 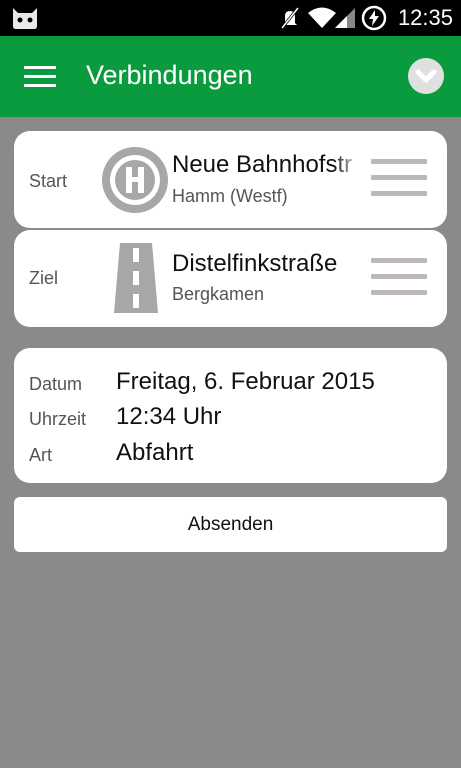 What do you see at coordinates (262, 164) in the screenshot?
I see `start-location-name: Neue Bahnhofstr` at bounding box center [262, 164].